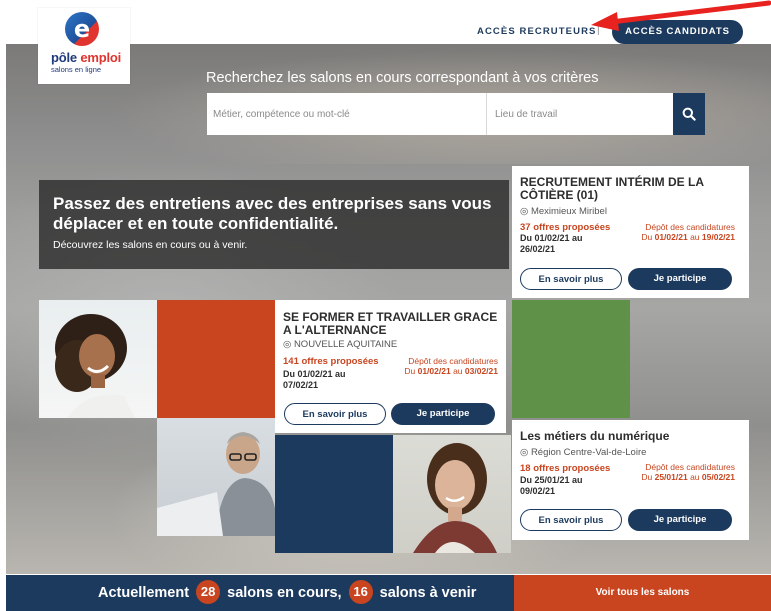 This screenshot has width=771, height=611. I want to click on orange-tile, so click(216, 359).